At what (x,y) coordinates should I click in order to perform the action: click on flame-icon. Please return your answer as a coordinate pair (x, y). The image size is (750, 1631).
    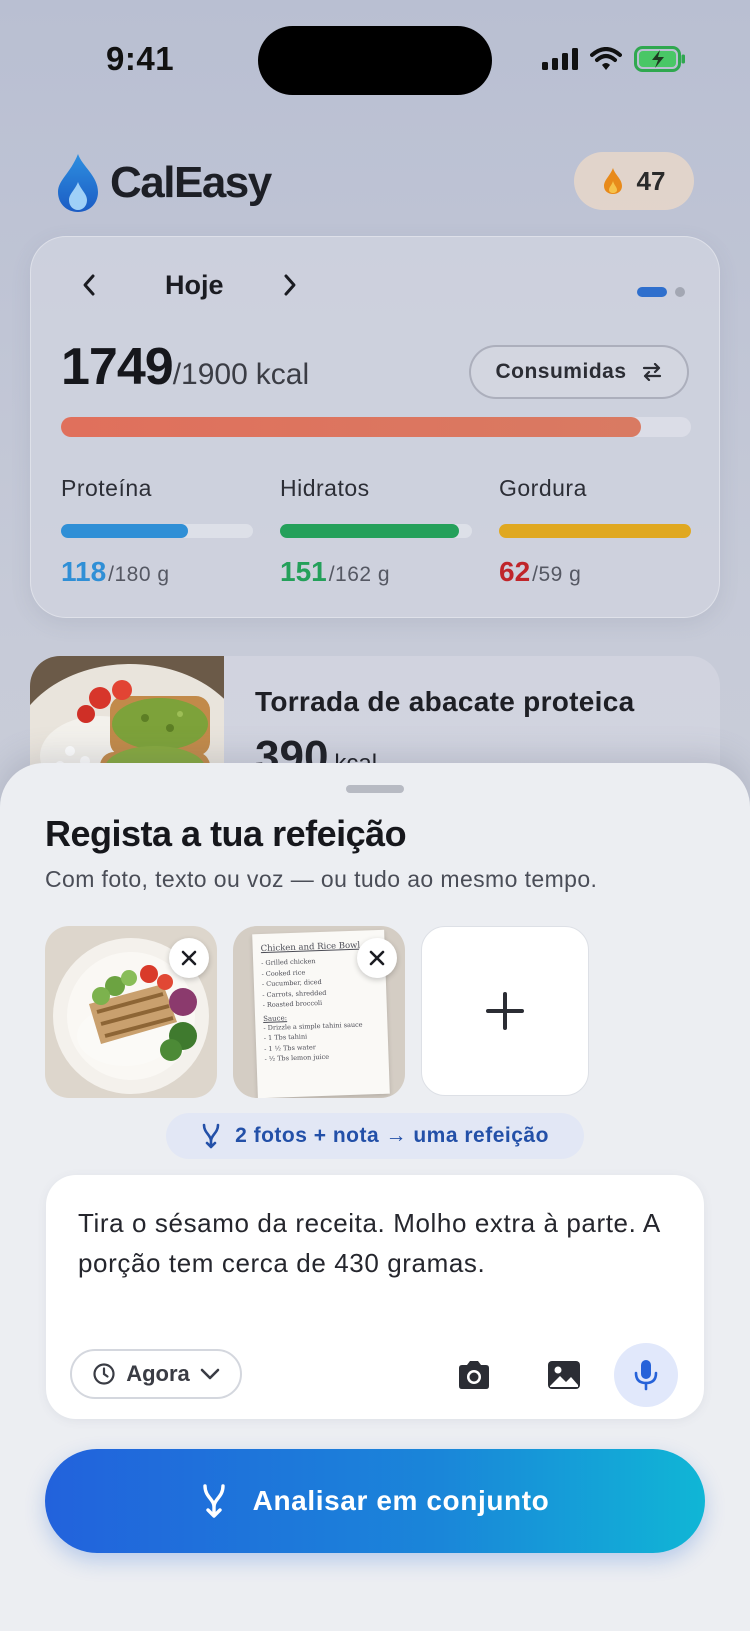
    Looking at the image, I should click on (612, 181).